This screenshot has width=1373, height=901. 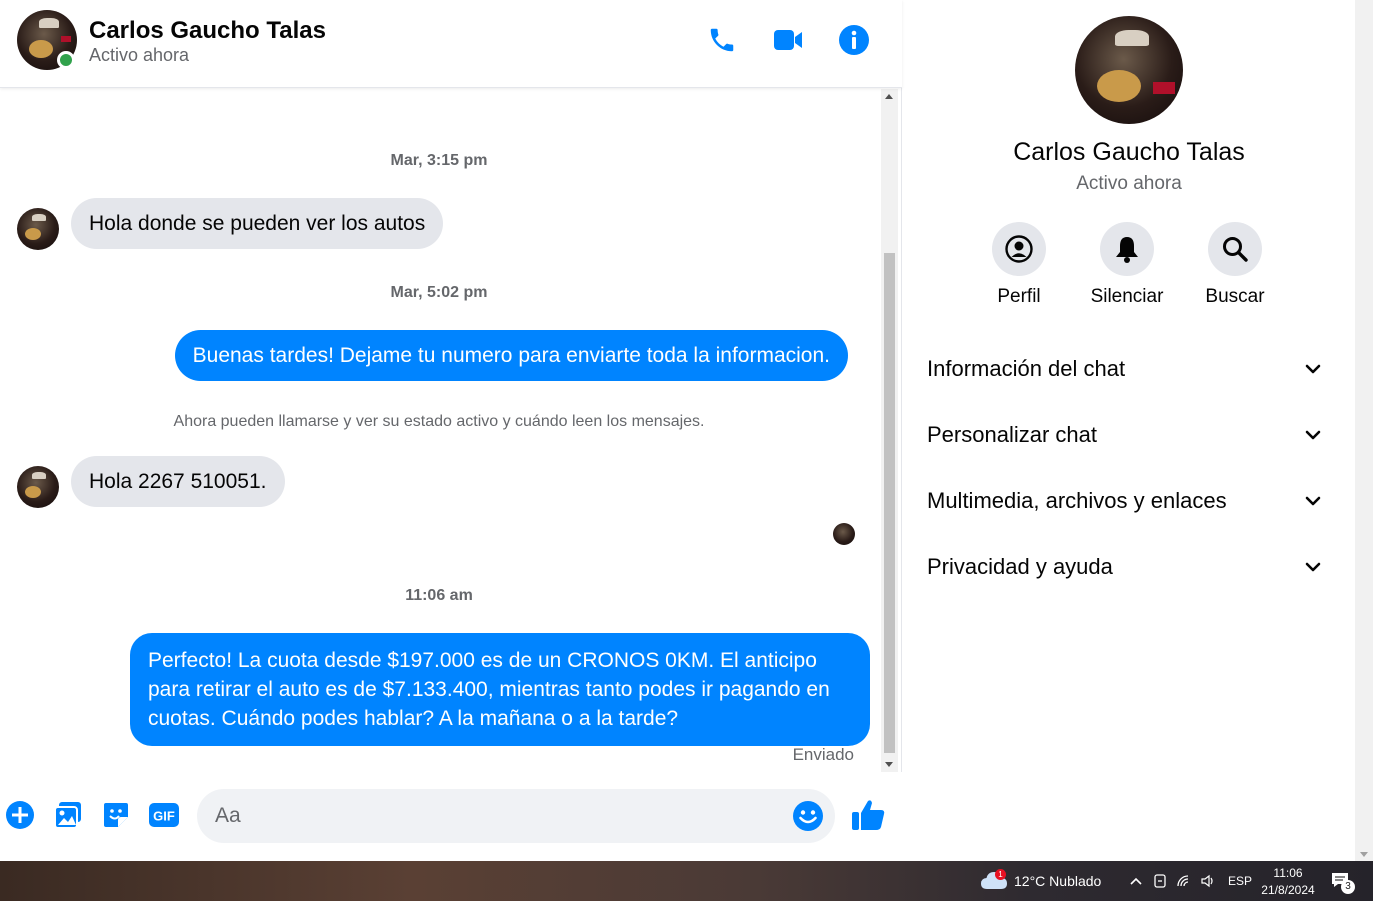 What do you see at coordinates (1127, 265) in the screenshot?
I see `mute-action: Silenciar` at bounding box center [1127, 265].